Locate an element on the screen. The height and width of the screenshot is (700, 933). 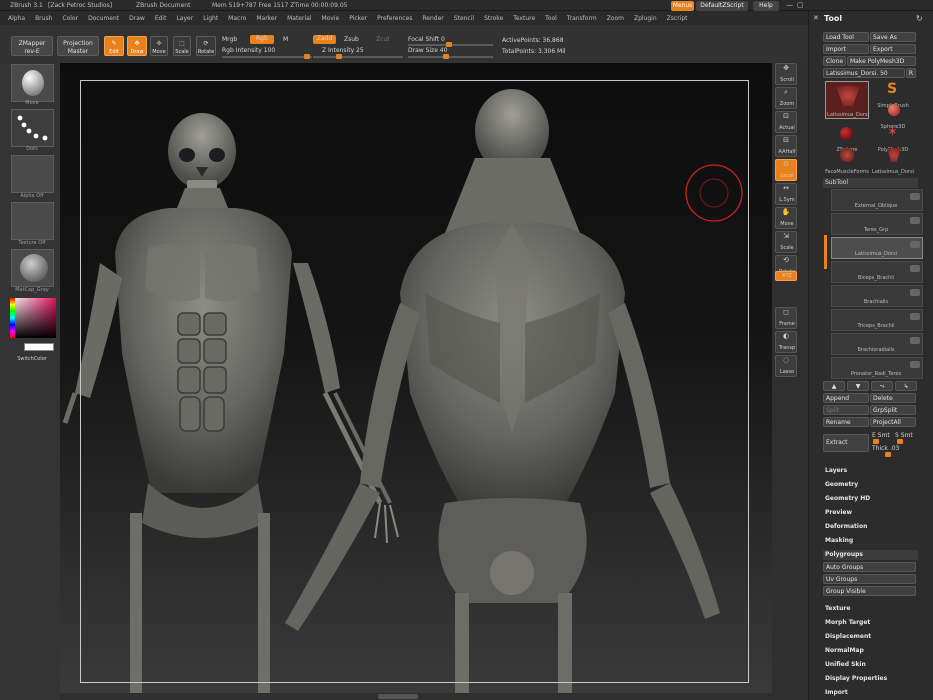
uv-groups-button: Uv Groups is located at coordinates (869, 579).